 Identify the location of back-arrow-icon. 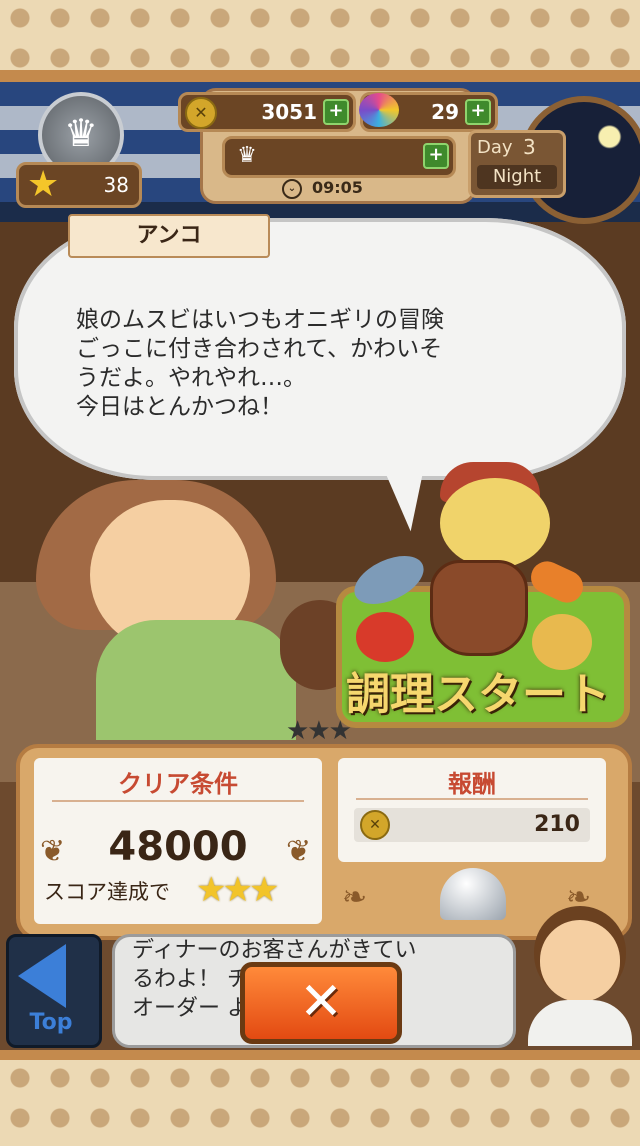
(42, 976).